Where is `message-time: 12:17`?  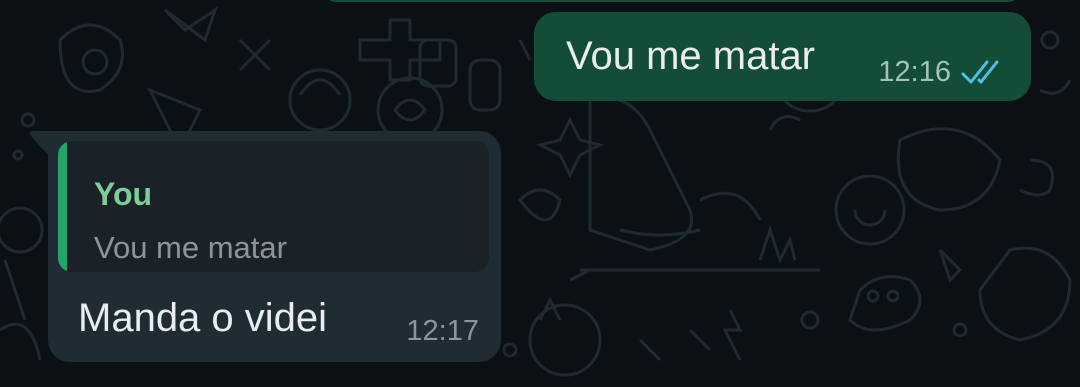
message-time: 12:17 is located at coordinates (442, 331).